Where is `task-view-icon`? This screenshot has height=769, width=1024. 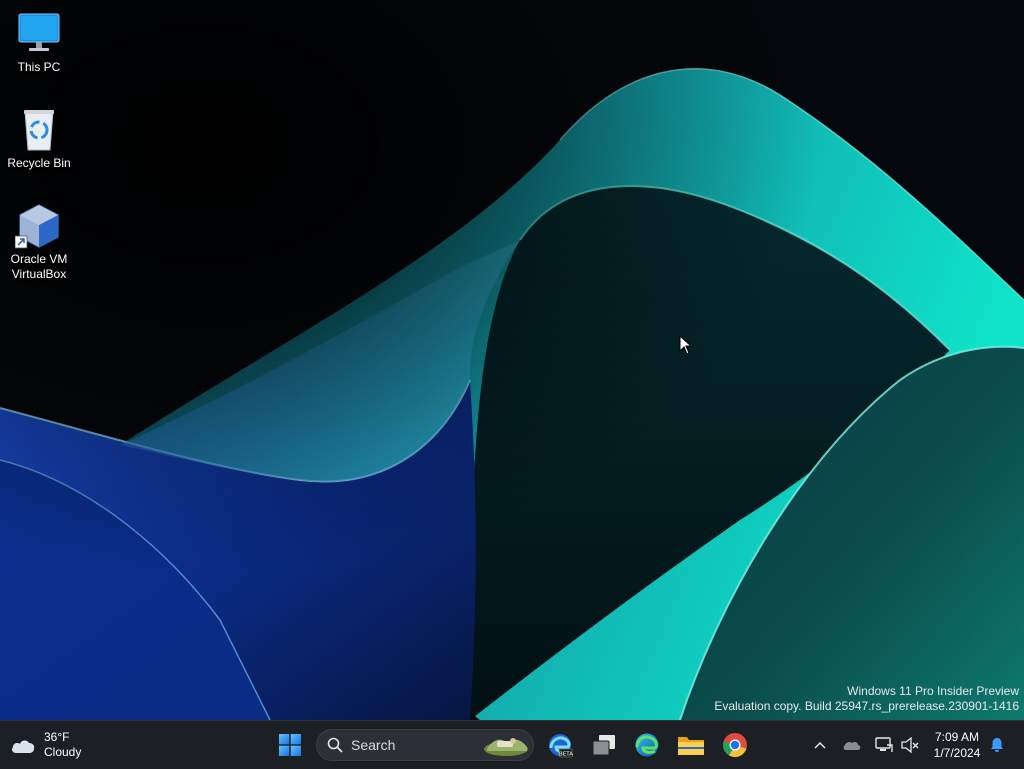
task-view-icon is located at coordinates (603, 745).